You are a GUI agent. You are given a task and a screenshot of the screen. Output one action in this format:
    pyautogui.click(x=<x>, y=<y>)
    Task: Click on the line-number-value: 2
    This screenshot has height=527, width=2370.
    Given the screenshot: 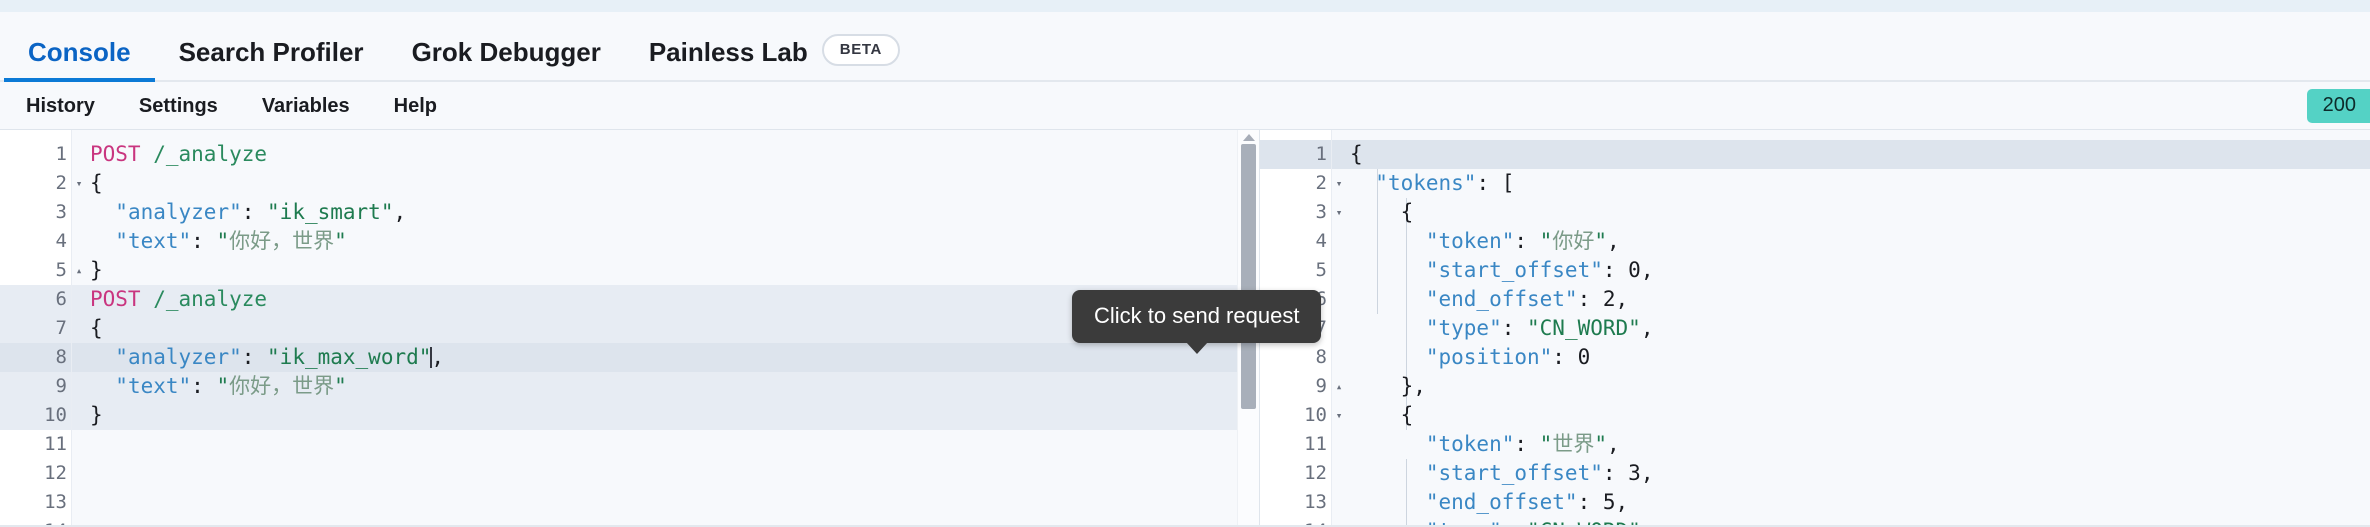 What is the action you would take?
    pyautogui.click(x=1321, y=183)
    